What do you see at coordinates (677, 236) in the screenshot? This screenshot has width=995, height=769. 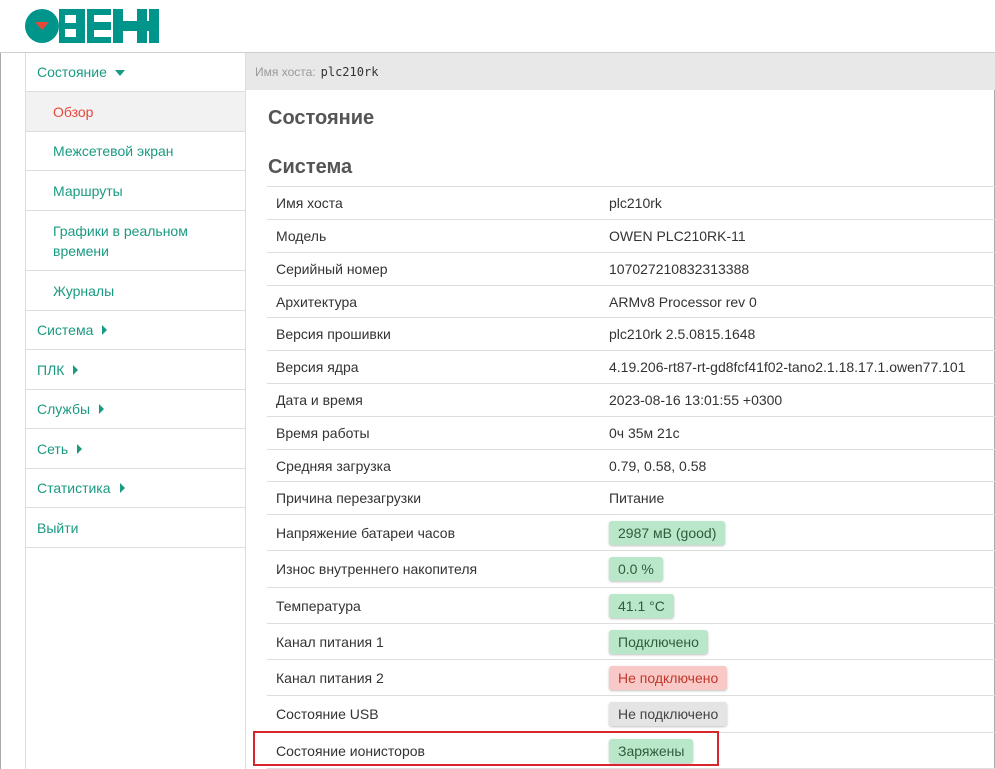 I see `row-value: OWEN PLC210RK-11` at bounding box center [677, 236].